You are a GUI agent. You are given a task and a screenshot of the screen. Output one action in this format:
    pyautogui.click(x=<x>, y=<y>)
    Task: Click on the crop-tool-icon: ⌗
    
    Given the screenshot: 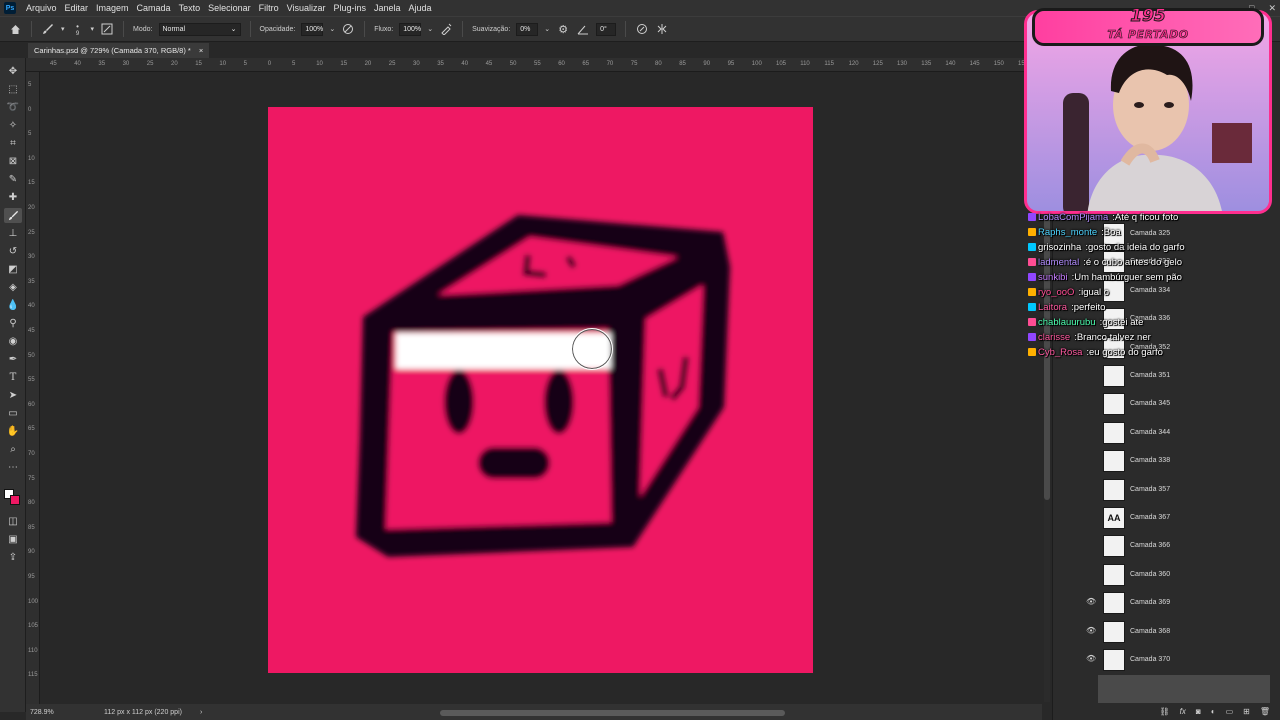 What is the action you would take?
    pyautogui.click(x=13, y=143)
    